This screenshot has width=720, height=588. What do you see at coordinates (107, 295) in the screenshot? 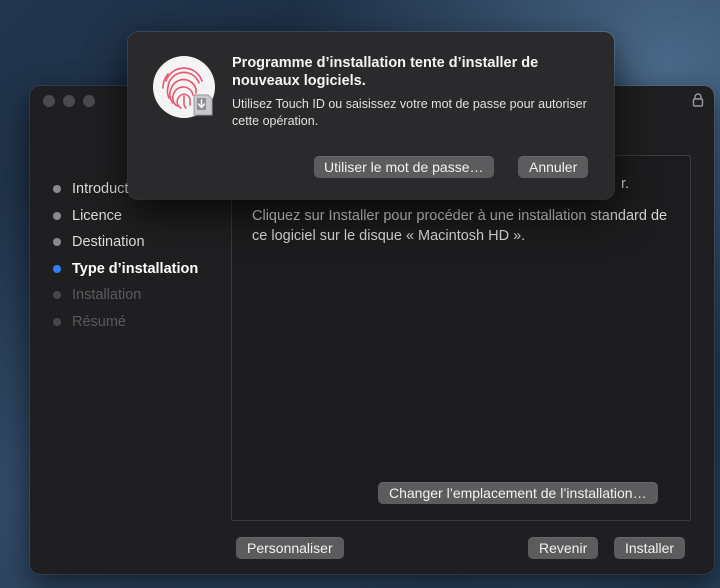
I see `step-label: Installation` at bounding box center [107, 295].